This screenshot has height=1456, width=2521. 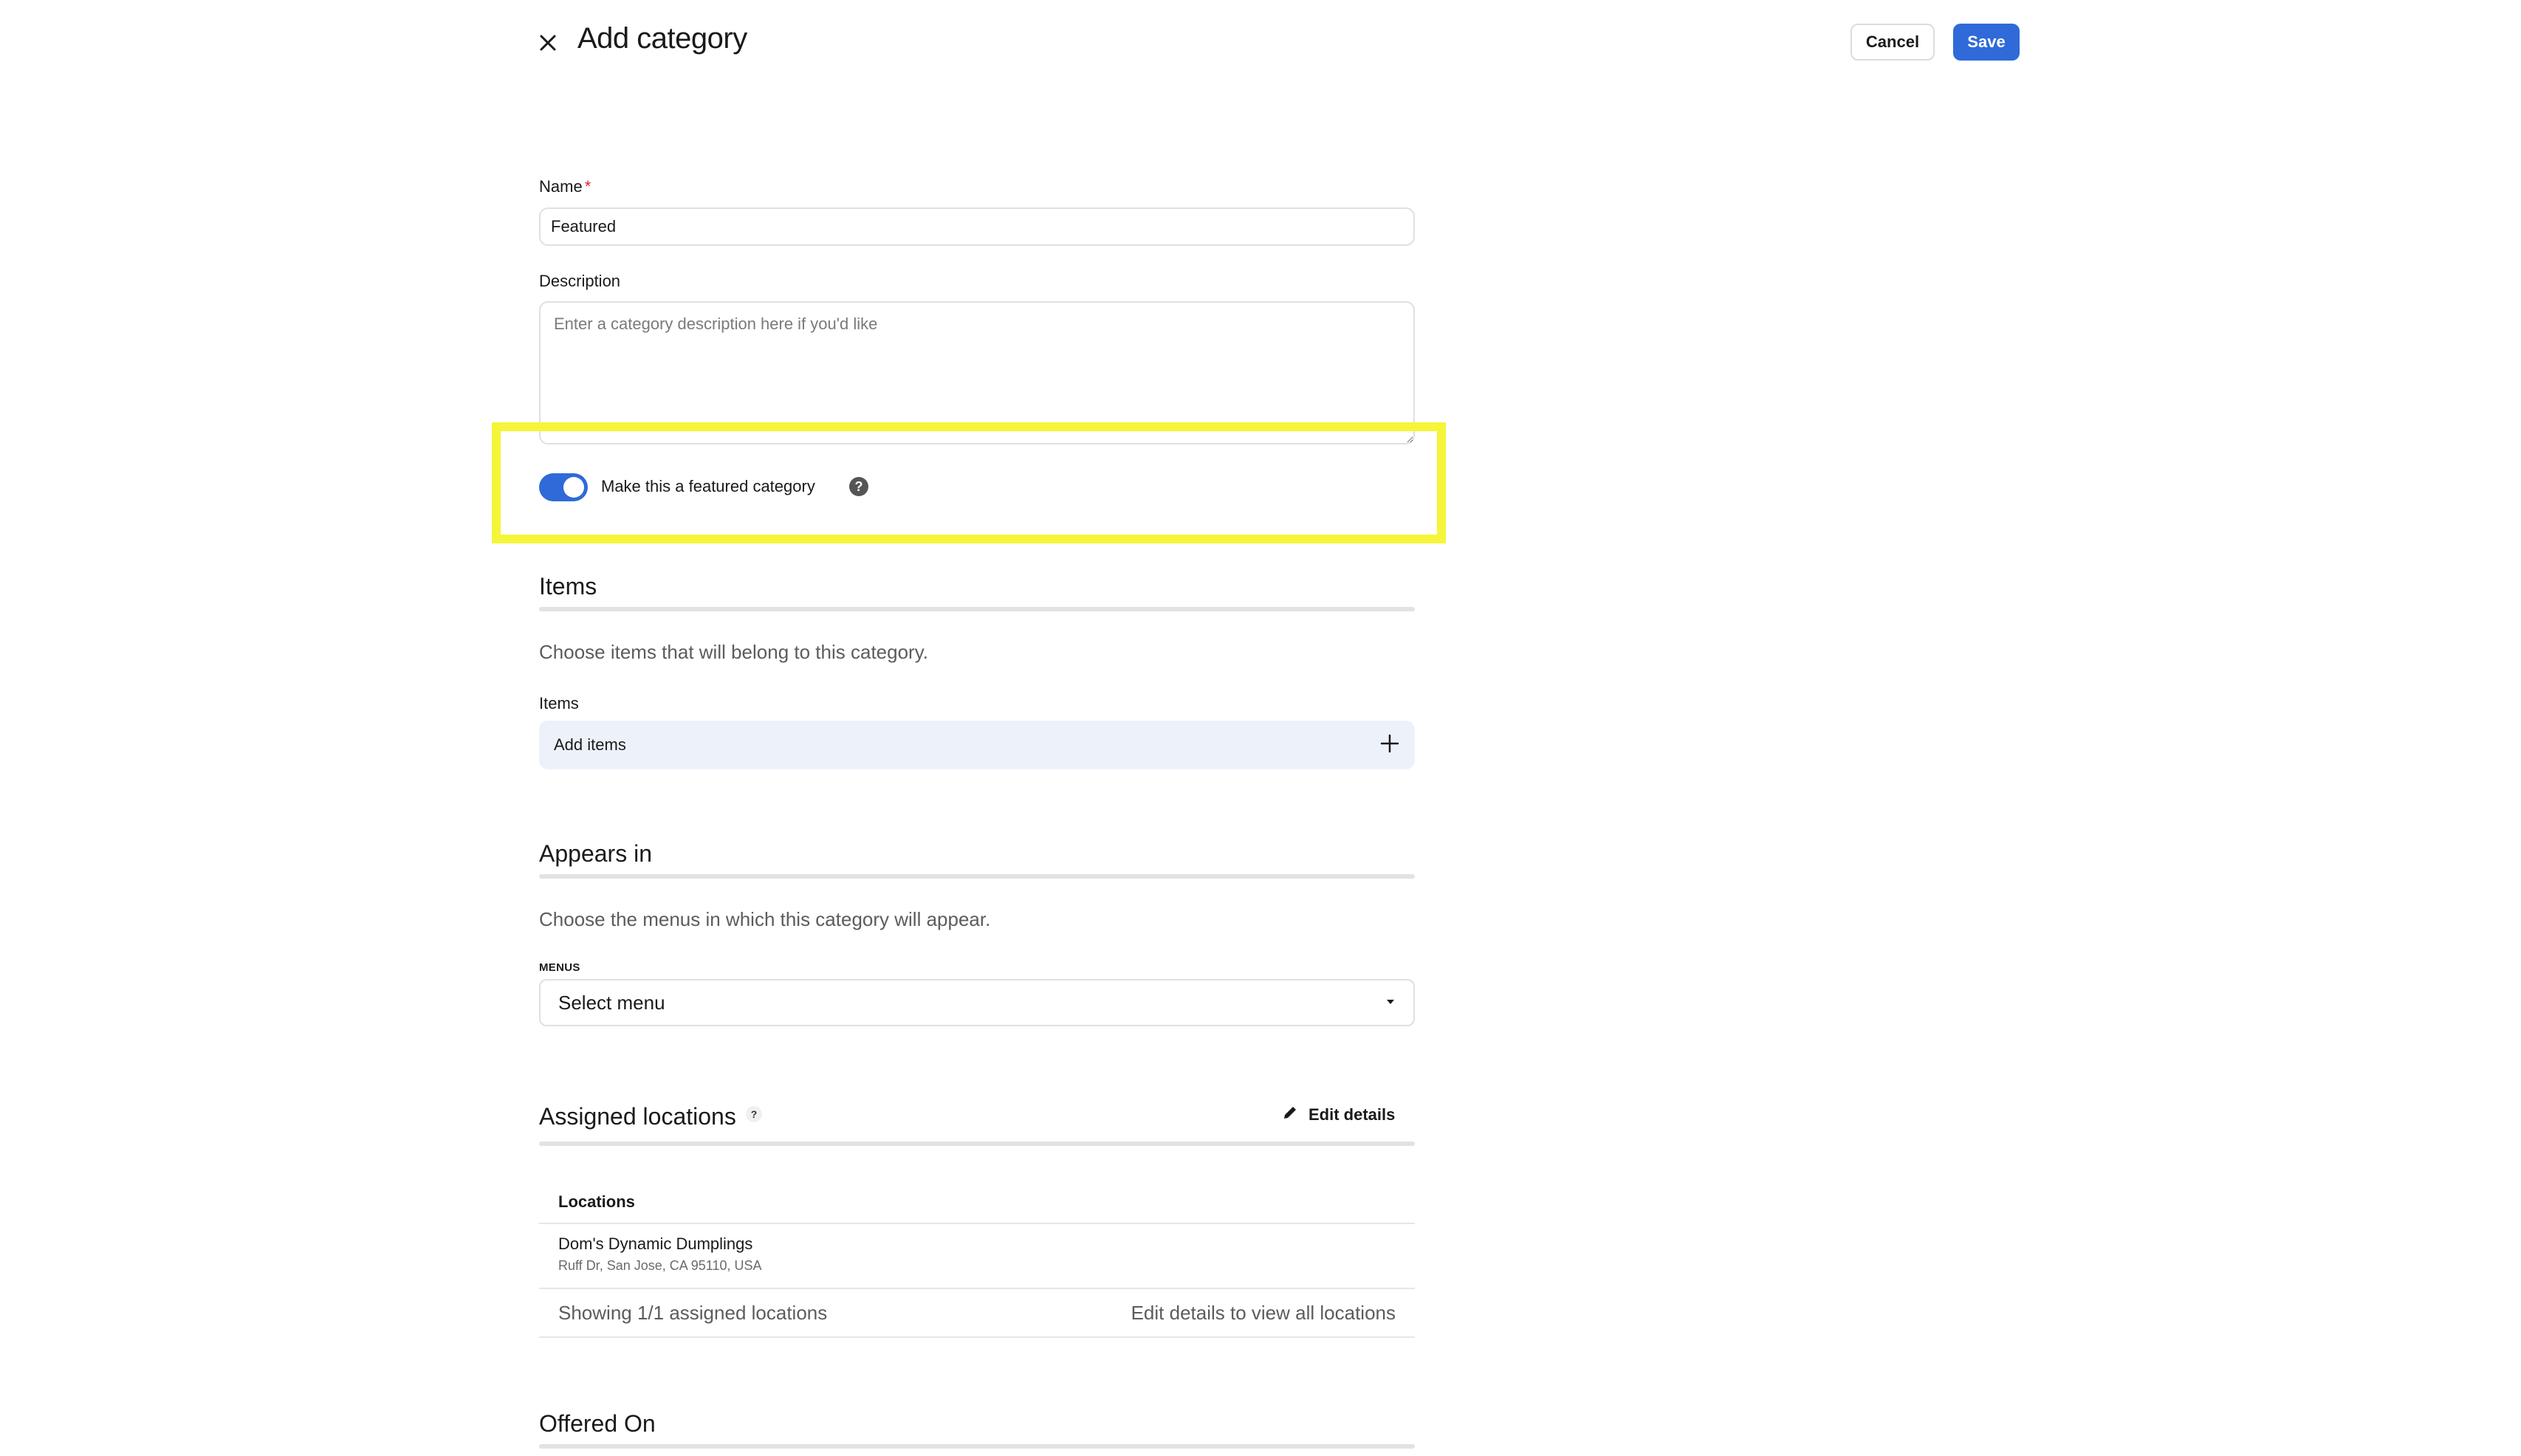 What do you see at coordinates (595, 854) in the screenshot?
I see `appears-in-section-title: Appears in` at bounding box center [595, 854].